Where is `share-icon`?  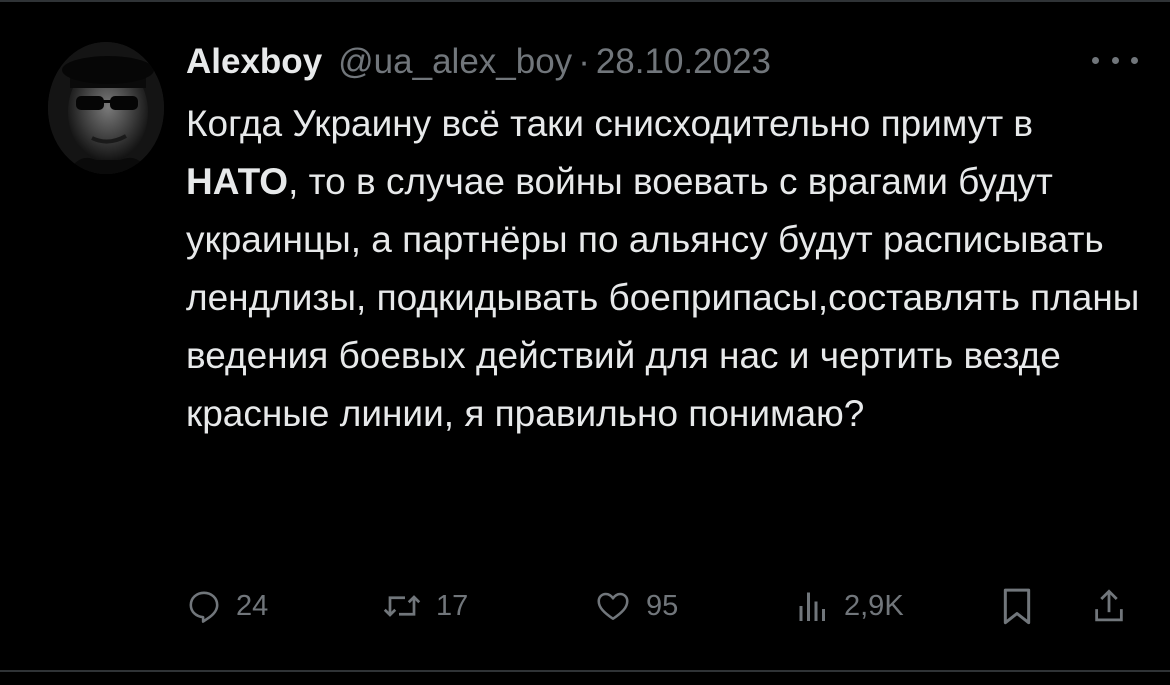
share-icon is located at coordinates (1109, 605).